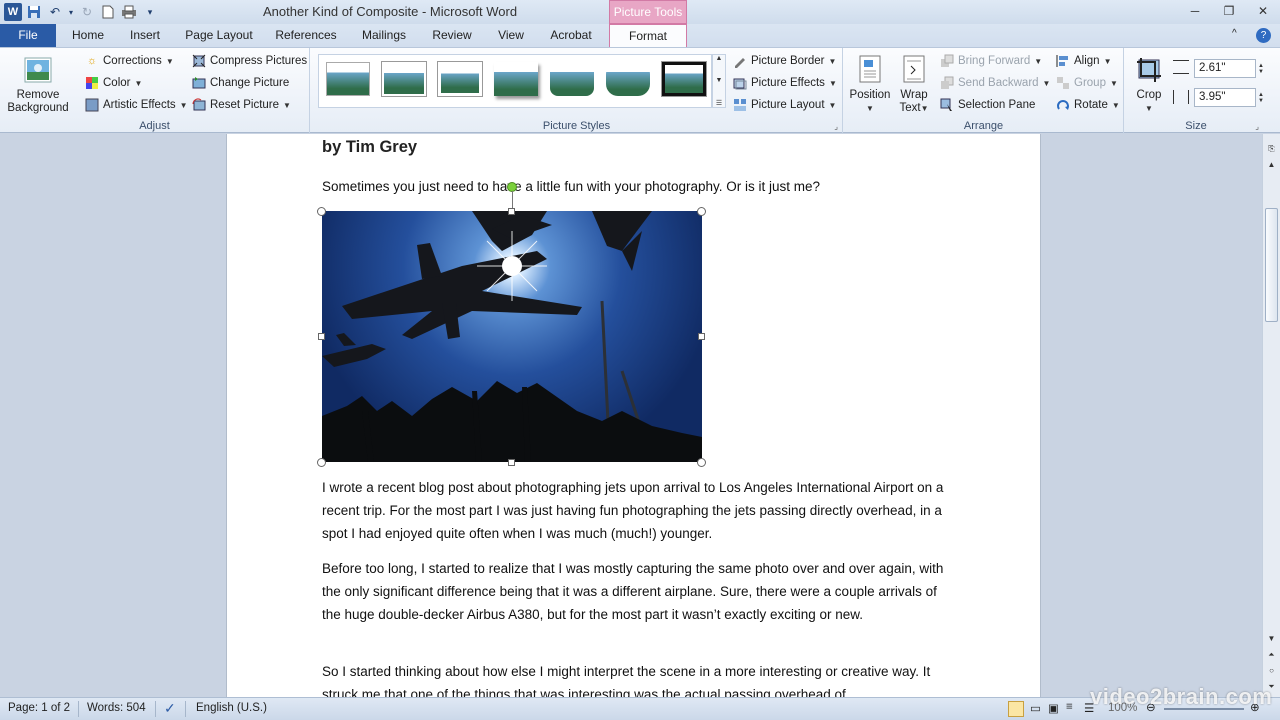 The height and width of the screenshot is (720, 1280). What do you see at coordinates (1053, 708) in the screenshot?
I see `web-layout-icon: ▣` at bounding box center [1053, 708].